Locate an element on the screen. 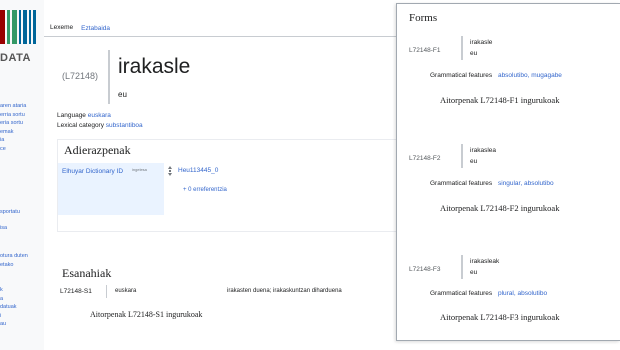 Image resolution: width=620 pixels, height=350 pixels. language-row: Language euskara is located at coordinates (84, 115).